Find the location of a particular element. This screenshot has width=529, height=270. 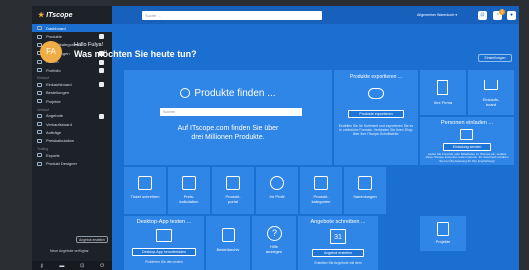

create-offer-tile-button: Angebot erstellen is located at coordinates (338, 253).